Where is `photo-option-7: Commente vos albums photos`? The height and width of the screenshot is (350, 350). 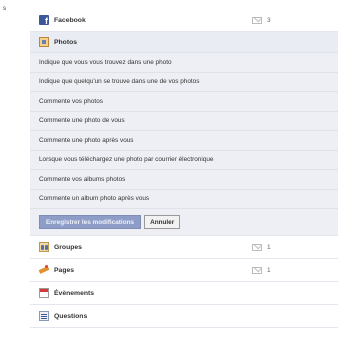
photo-option-7: Commente vos albums photos is located at coordinates (184, 180).